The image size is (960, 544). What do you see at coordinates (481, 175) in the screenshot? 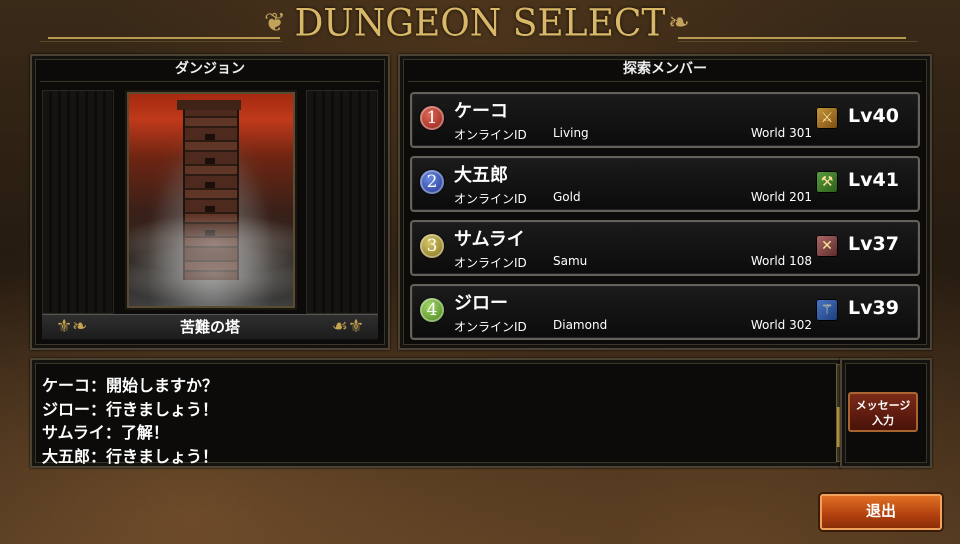
I see `member-name: 大五郎` at bounding box center [481, 175].